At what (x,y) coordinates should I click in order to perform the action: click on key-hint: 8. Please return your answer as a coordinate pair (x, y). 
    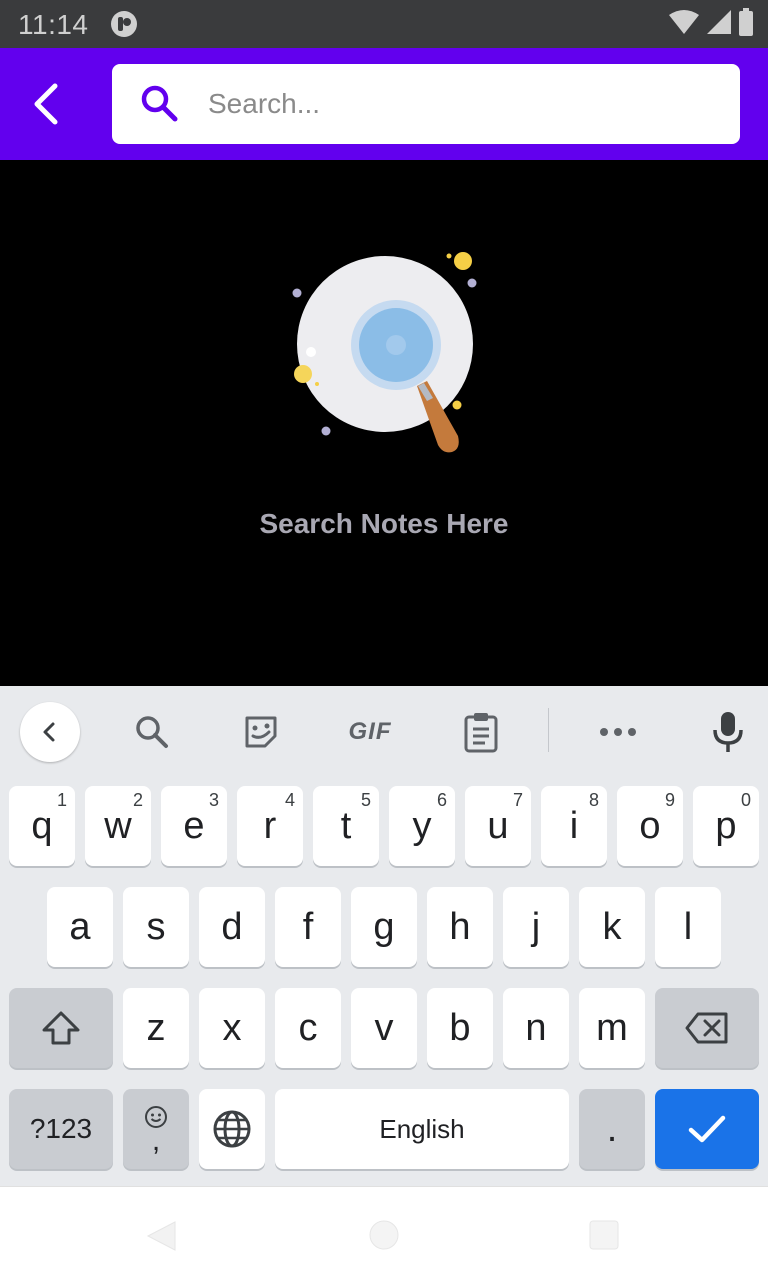
    Looking at the image, I should click on (593, 800).